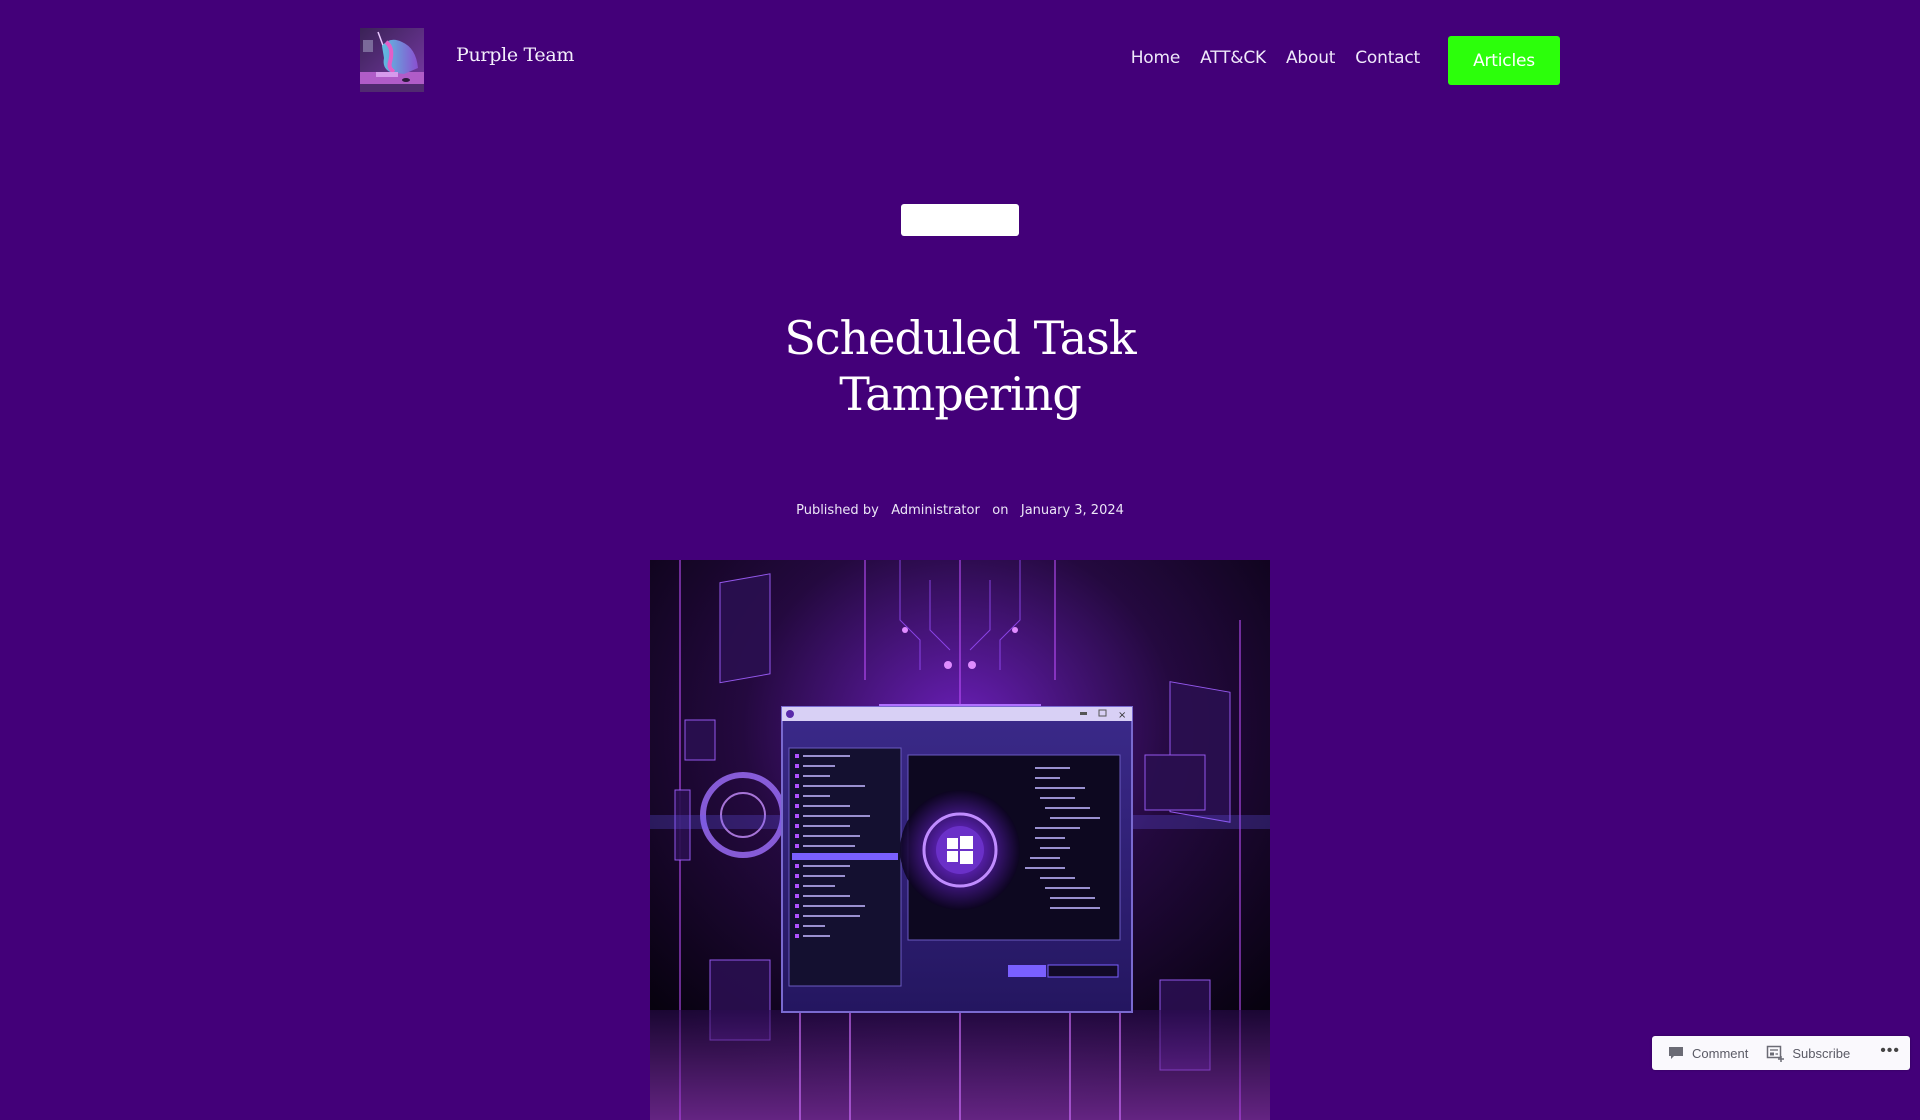  What do you see at coordinates (1676, 1053) in the screenshot?
I see `comment-icon` at bounding box center [1676, 1053].